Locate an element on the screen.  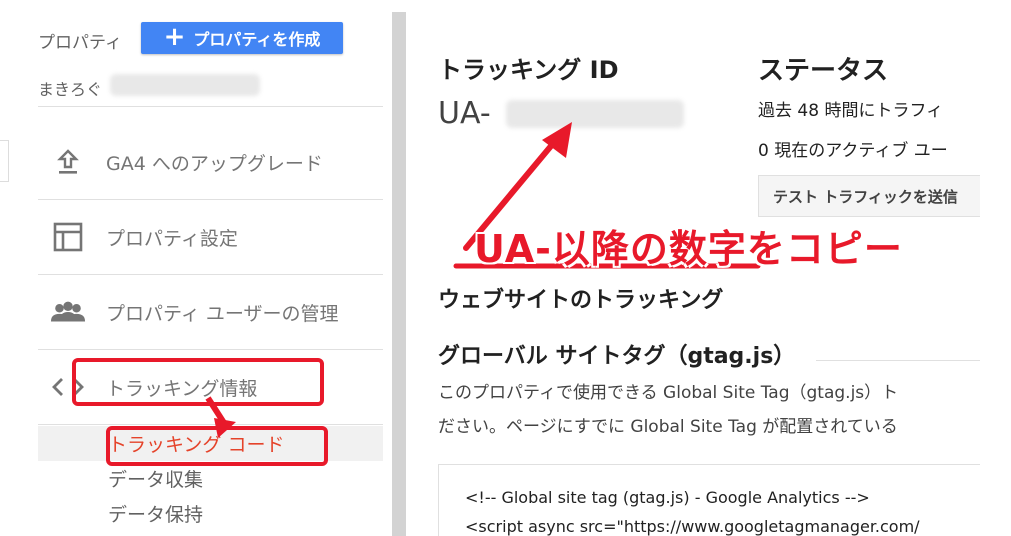
annotation-box-tracking-info is located at coordinates (198, 382).